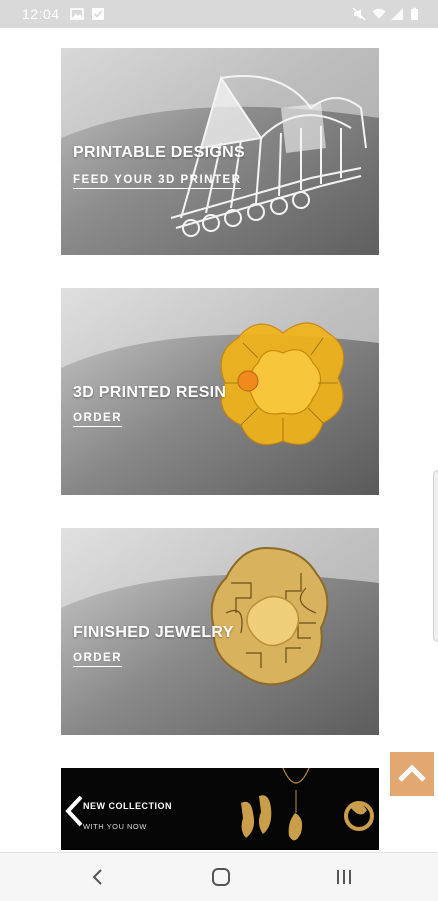 The image size is (438, 901). I want to click on back-icon, so click(98, 877).